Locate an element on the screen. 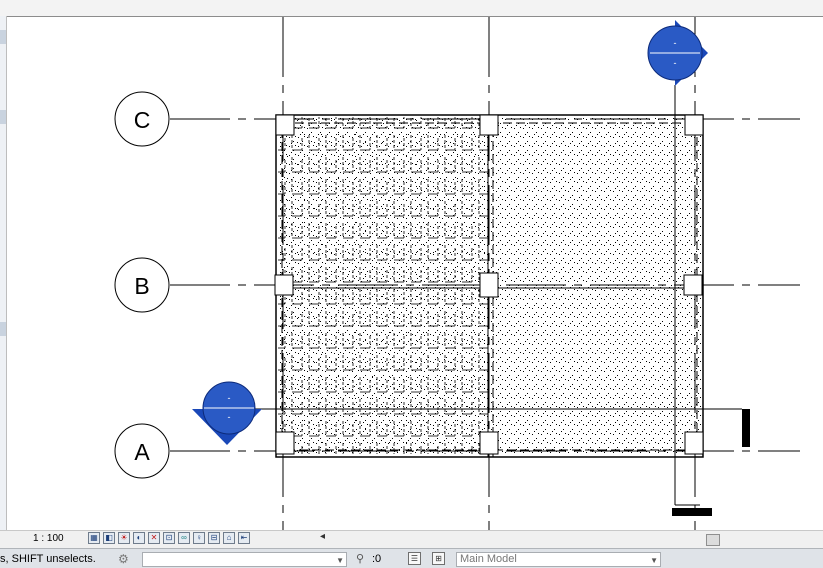 This screenshot has width=823, height=568. editing-requests-icon: ☰ is located at coordinates (414, 558).